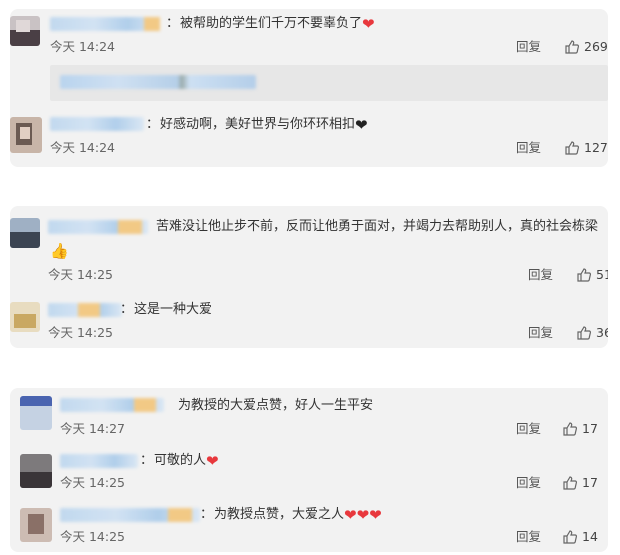 The width and height of the screenshot is (620, 555). I want to click on like-button: 127, so click(586, 148).